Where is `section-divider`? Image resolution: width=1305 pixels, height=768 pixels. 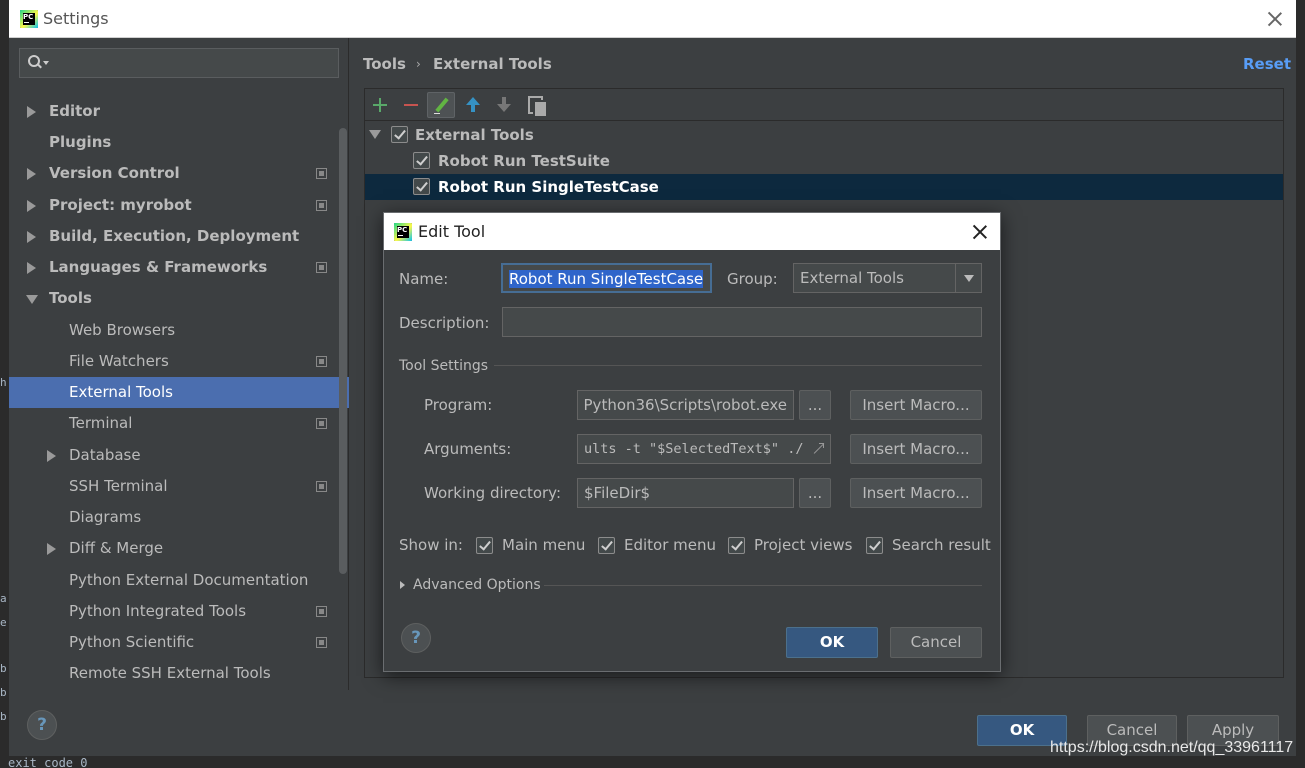 section-divider is located at coordinates (738, 365).